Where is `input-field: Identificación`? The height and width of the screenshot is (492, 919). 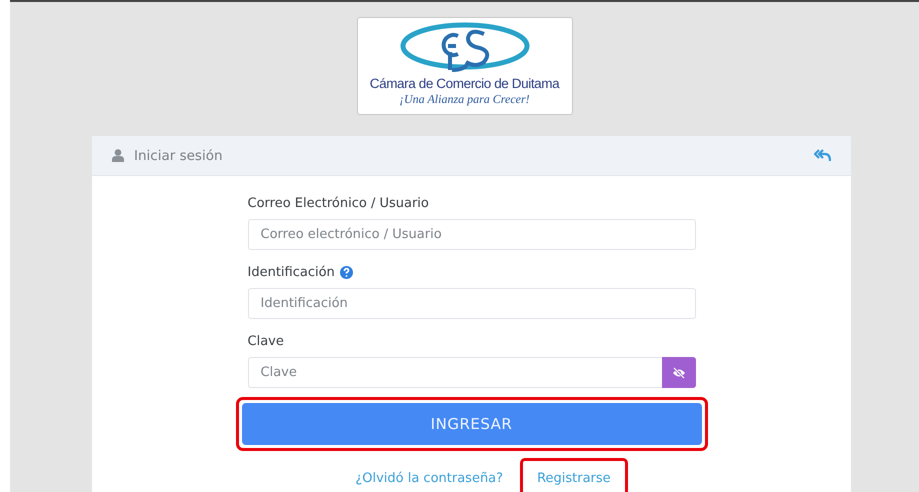 input-field: Identificación is located at coordinates (472, 303).